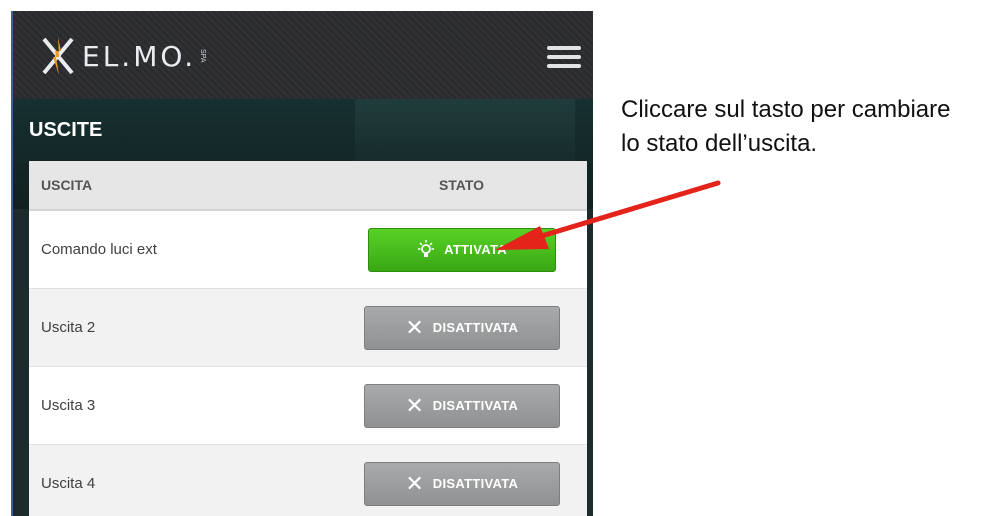  What do you see at coordinates (308, 406) in the screenshot?
I see `table-row: Uscita 3 ✕ DISATTIVATA` at bounding box center [308, 406].